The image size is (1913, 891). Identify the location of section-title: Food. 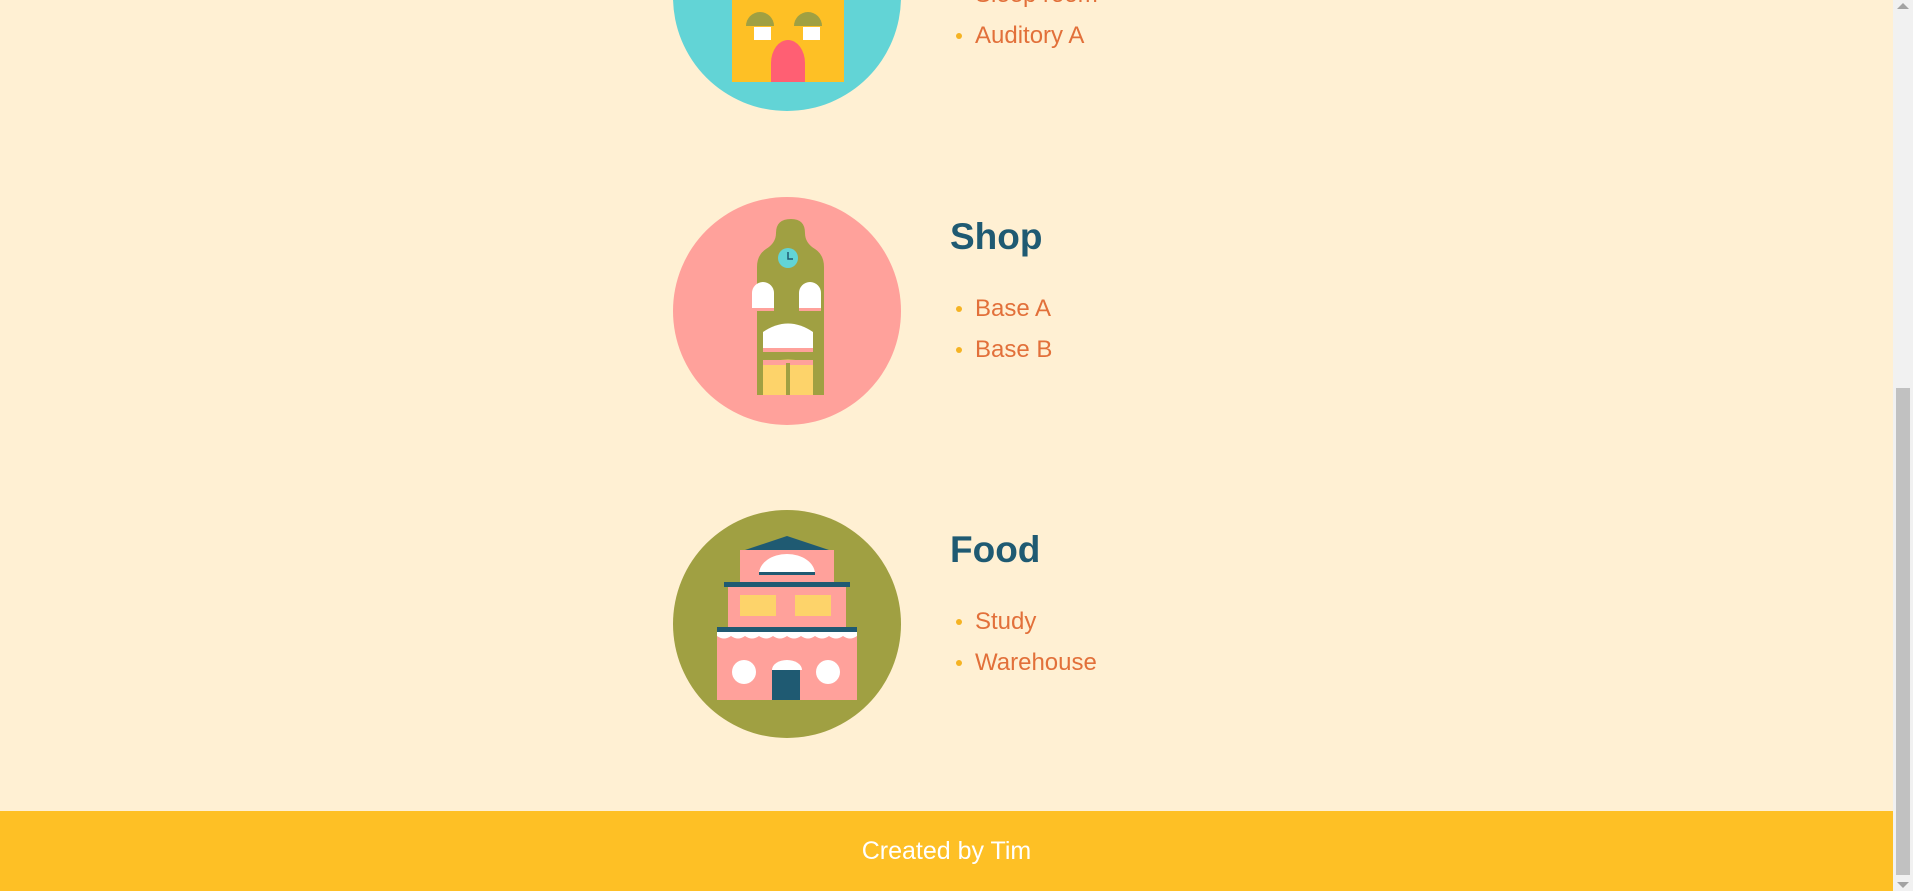
(995, 549).